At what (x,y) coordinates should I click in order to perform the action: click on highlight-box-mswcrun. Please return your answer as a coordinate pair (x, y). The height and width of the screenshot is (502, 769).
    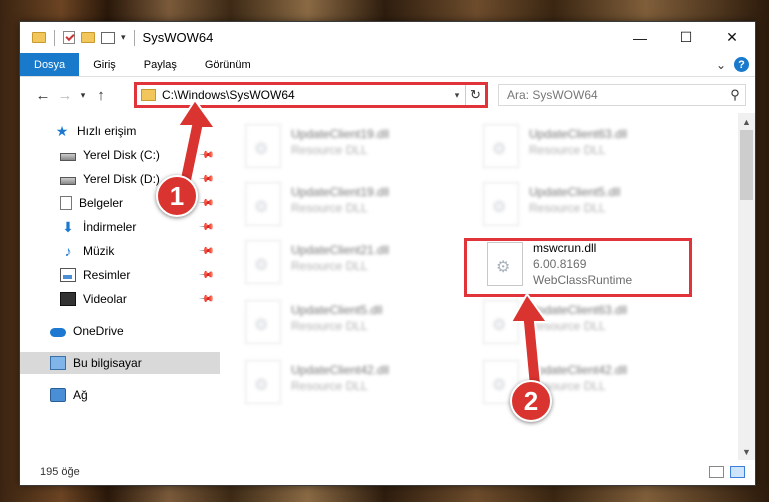
    Looking at the image, I should click on (578, 267).